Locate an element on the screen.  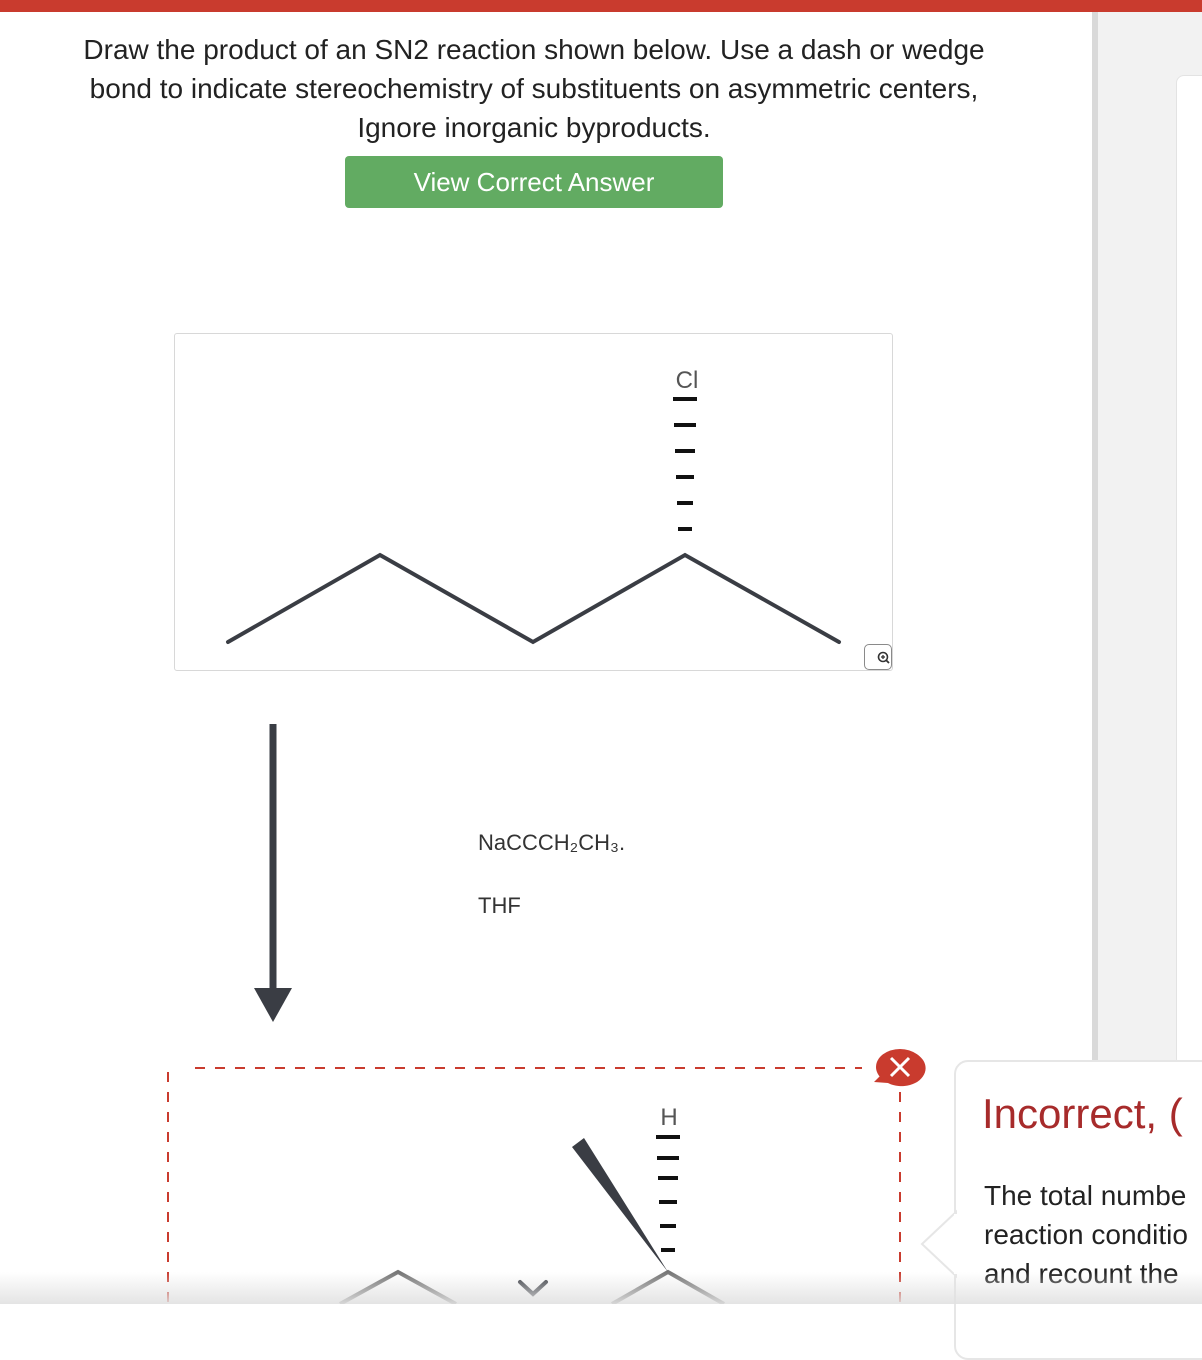
reagent-solvent: THF is located at coordinates (499, 905).